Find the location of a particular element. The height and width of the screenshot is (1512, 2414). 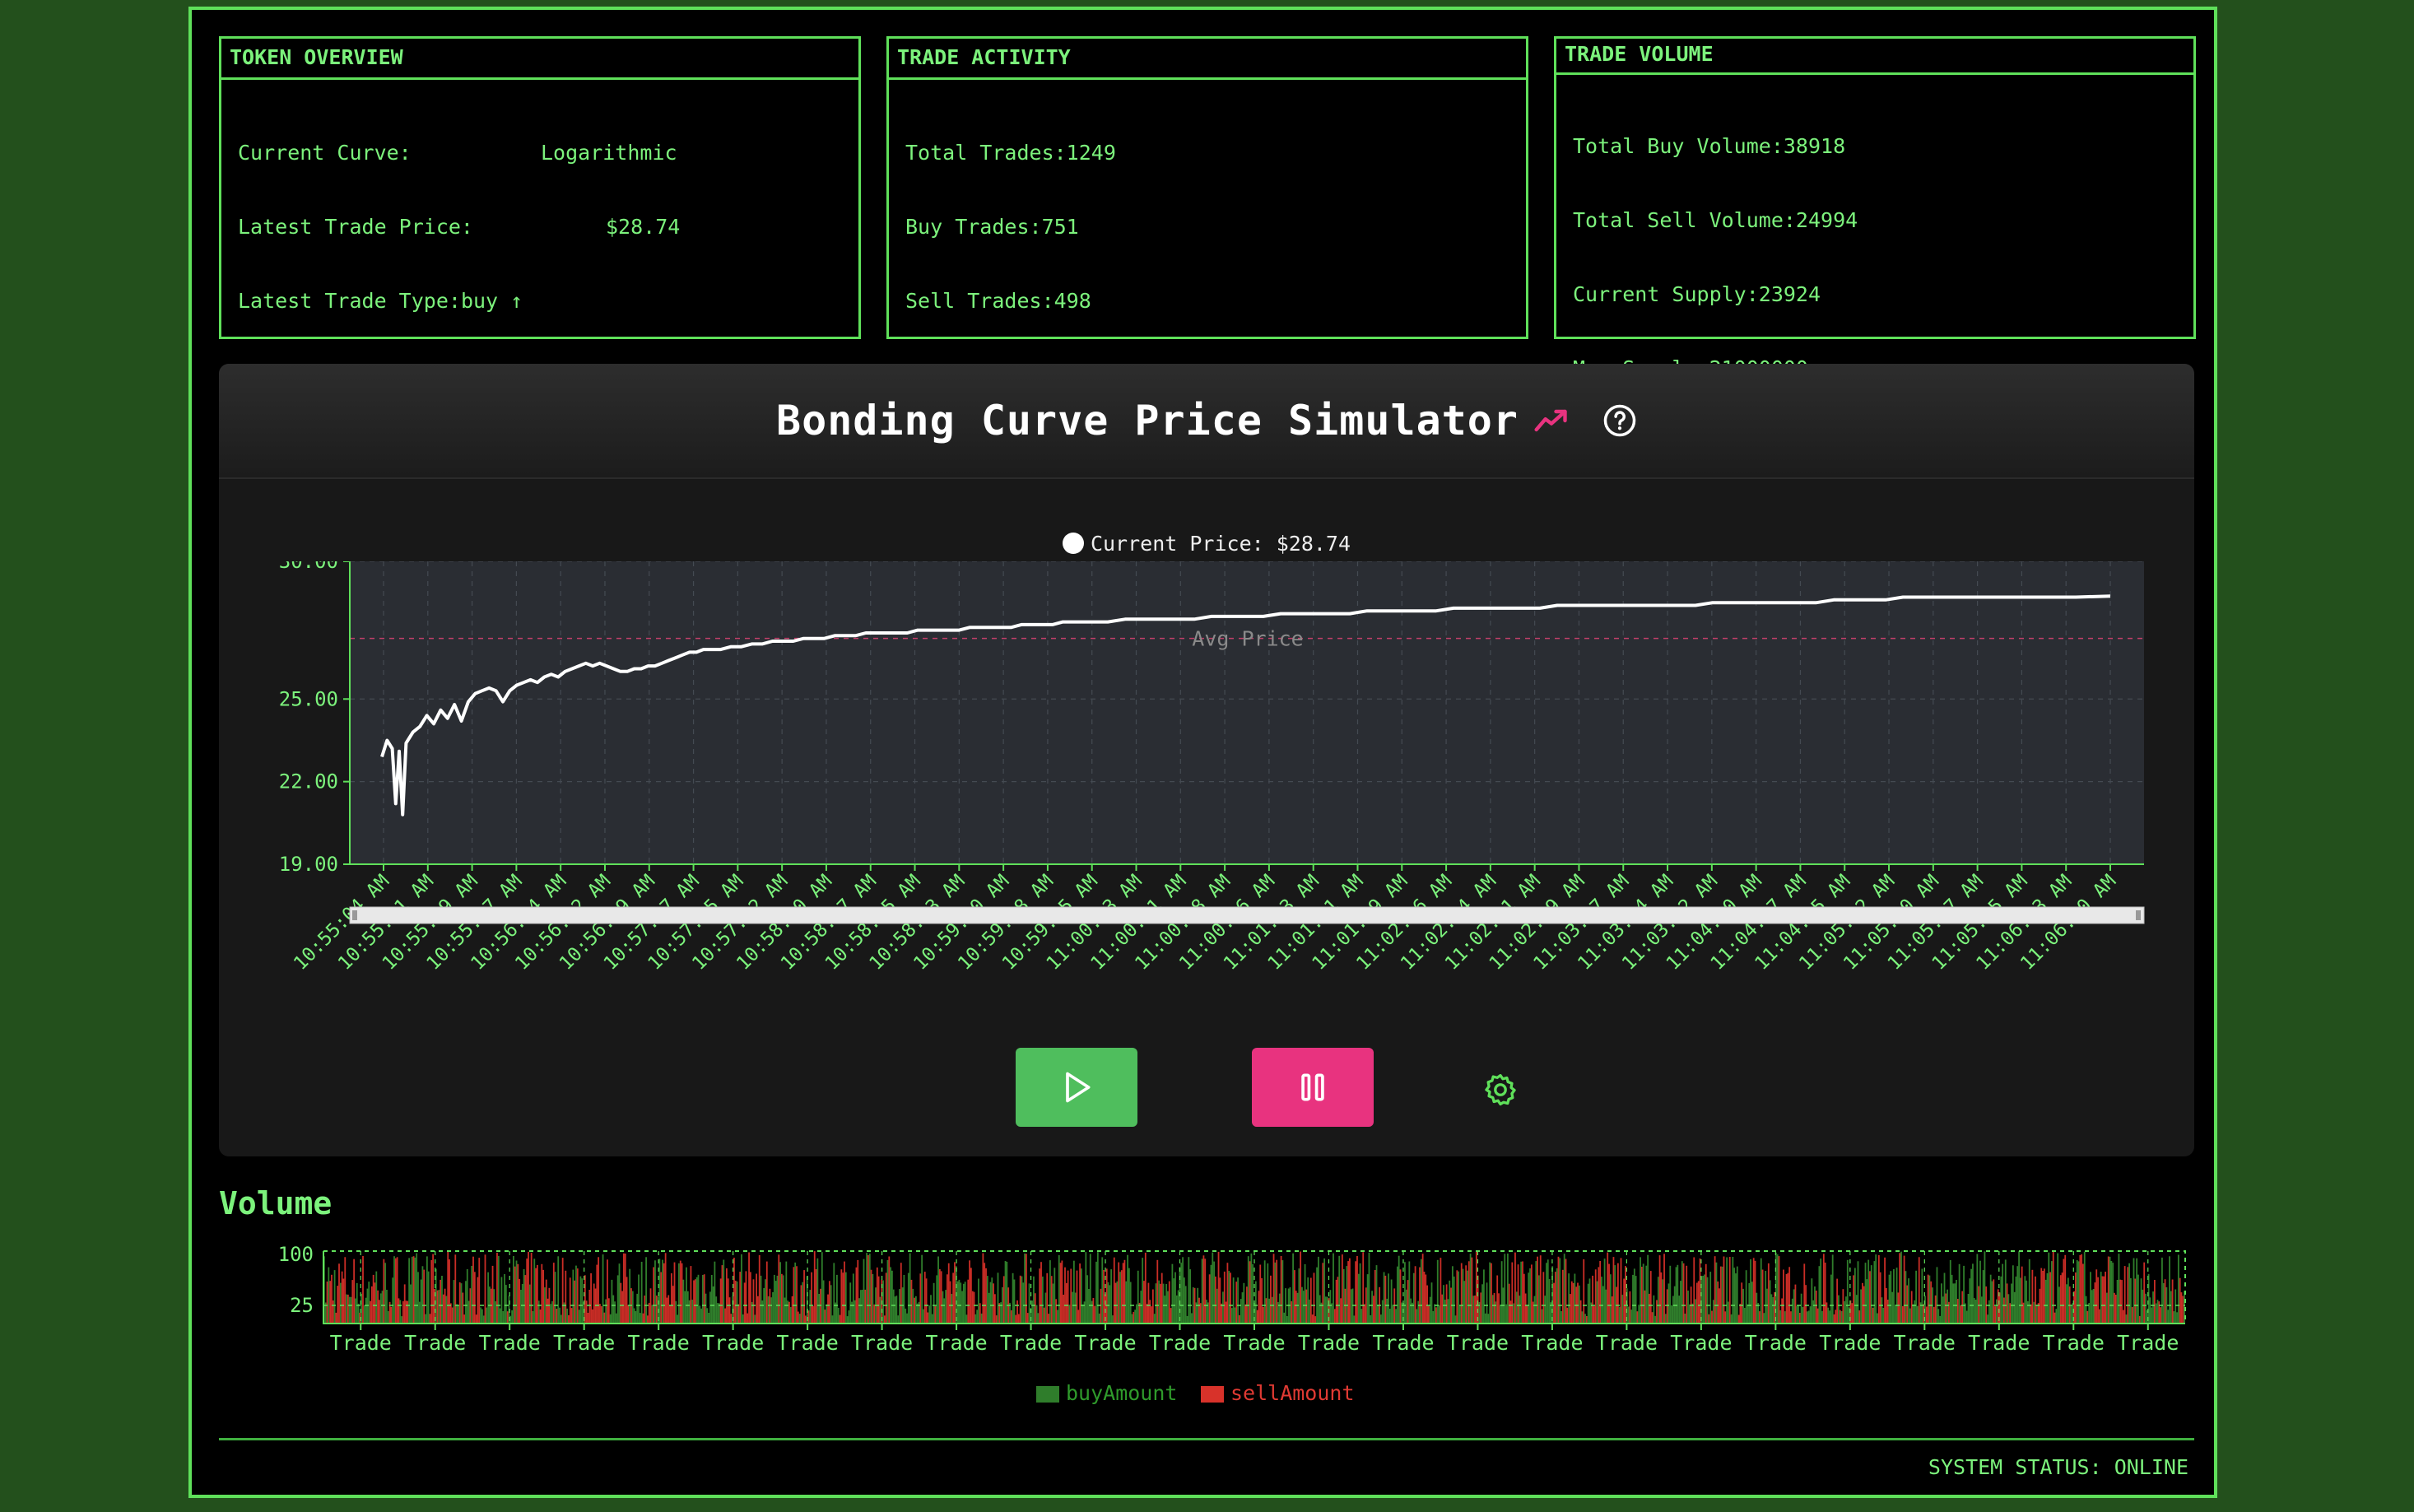

volume-x-tick-label: Trade is located at coordinates (1478, 1343).